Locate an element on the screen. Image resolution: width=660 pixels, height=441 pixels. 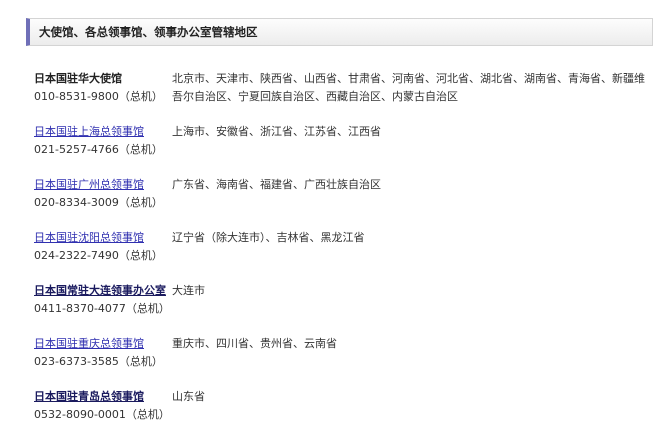
mission-link-shenyang: 日本国驻沈阳总领事馆 is located at coordinates (89, 238).